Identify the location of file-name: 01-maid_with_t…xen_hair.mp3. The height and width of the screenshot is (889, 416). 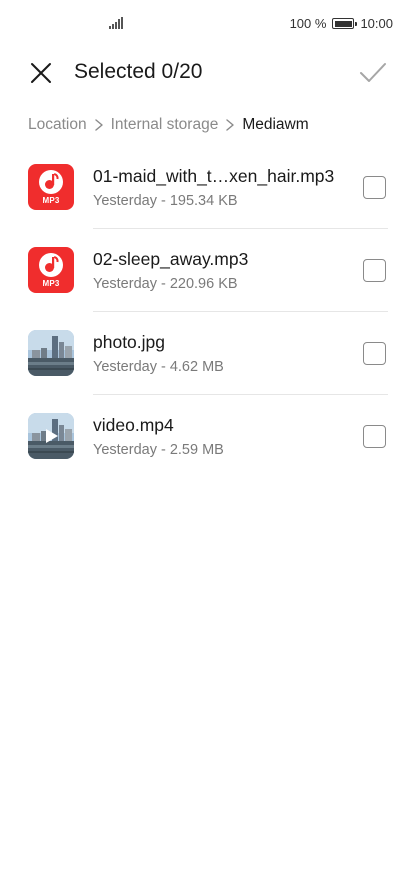
(214, 176).